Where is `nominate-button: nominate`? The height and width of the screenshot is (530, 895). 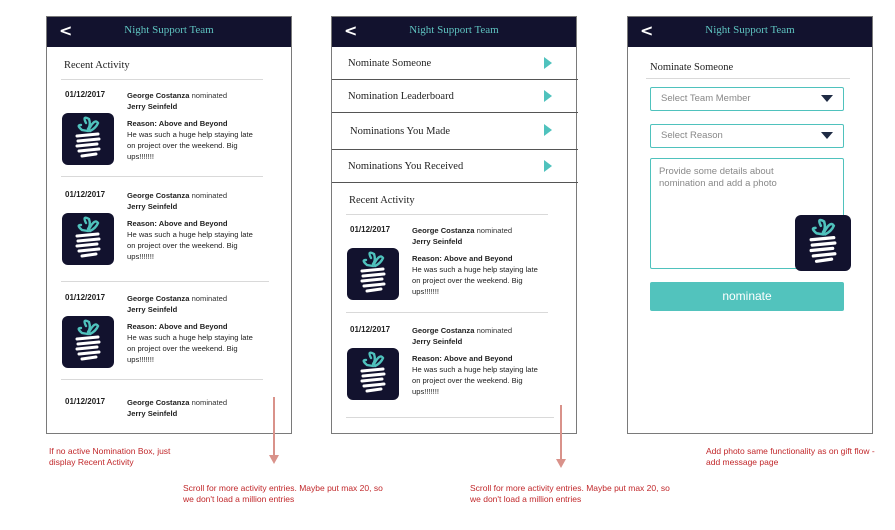 nominate-button: nominate is located at coordinates (747, 296).